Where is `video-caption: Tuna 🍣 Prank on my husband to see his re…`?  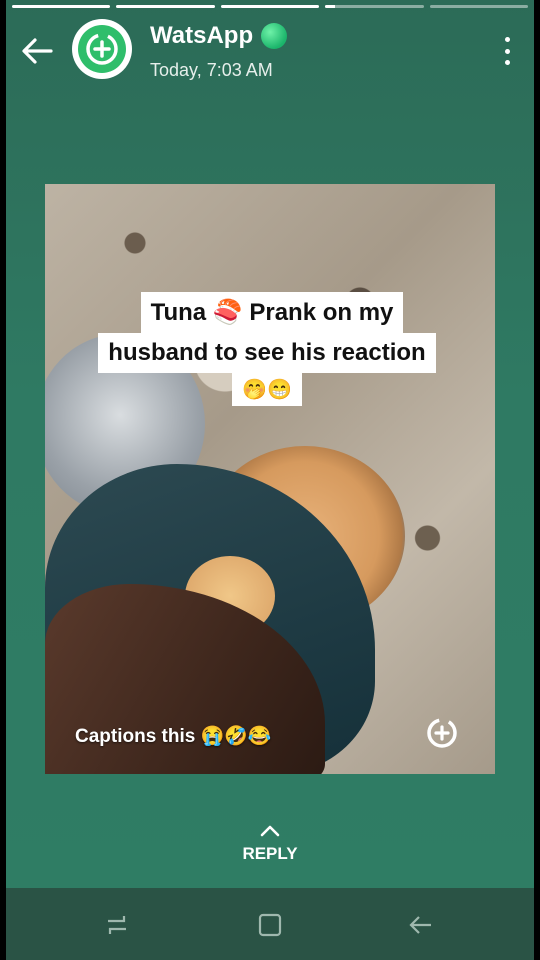 video-caption: Tuna 🍣 Prank on my husband to see his re… is located at coordinates (267, 349).